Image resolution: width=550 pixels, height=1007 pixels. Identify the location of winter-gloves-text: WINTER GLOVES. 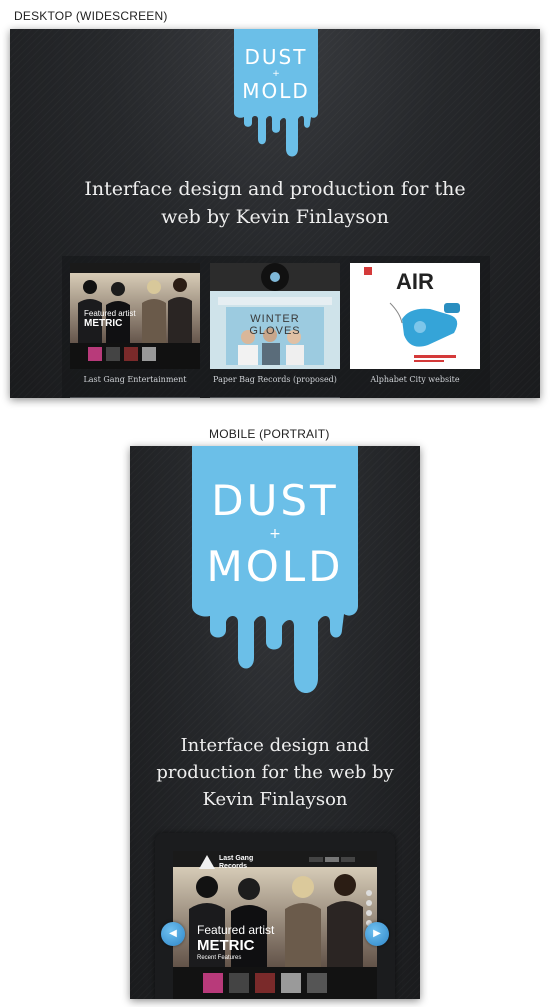
(275, 325).